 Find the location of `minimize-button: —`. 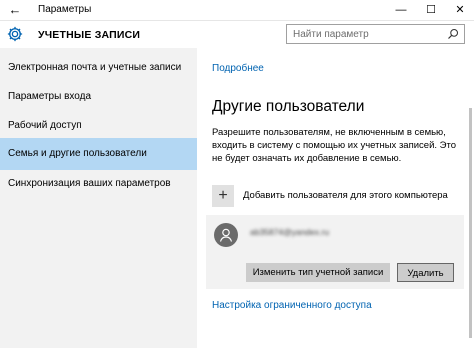

minimize-button: — is located at coordinates (401, 10).